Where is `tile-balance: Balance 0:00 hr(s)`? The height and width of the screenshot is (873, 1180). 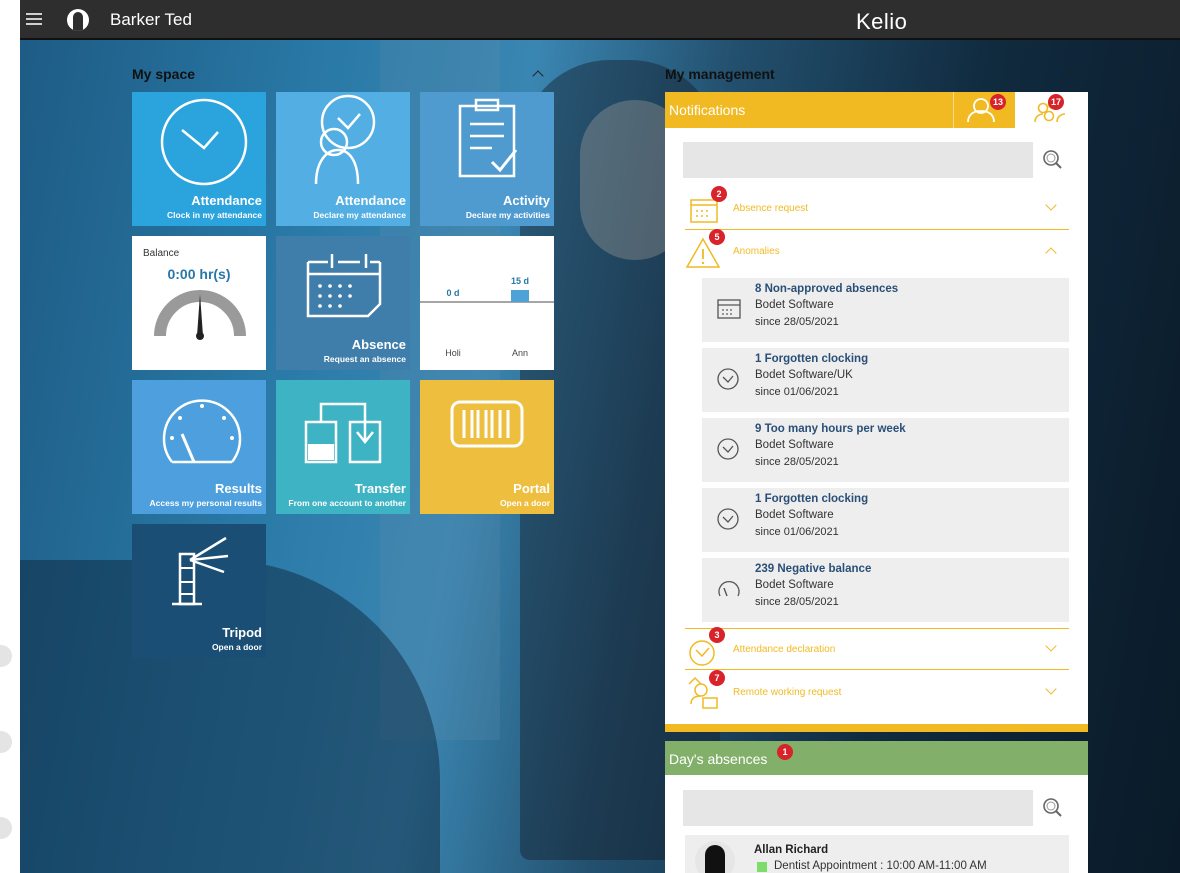 tile-balance: Balance 0:00 hr(s) is located at coordinates (199, 303).